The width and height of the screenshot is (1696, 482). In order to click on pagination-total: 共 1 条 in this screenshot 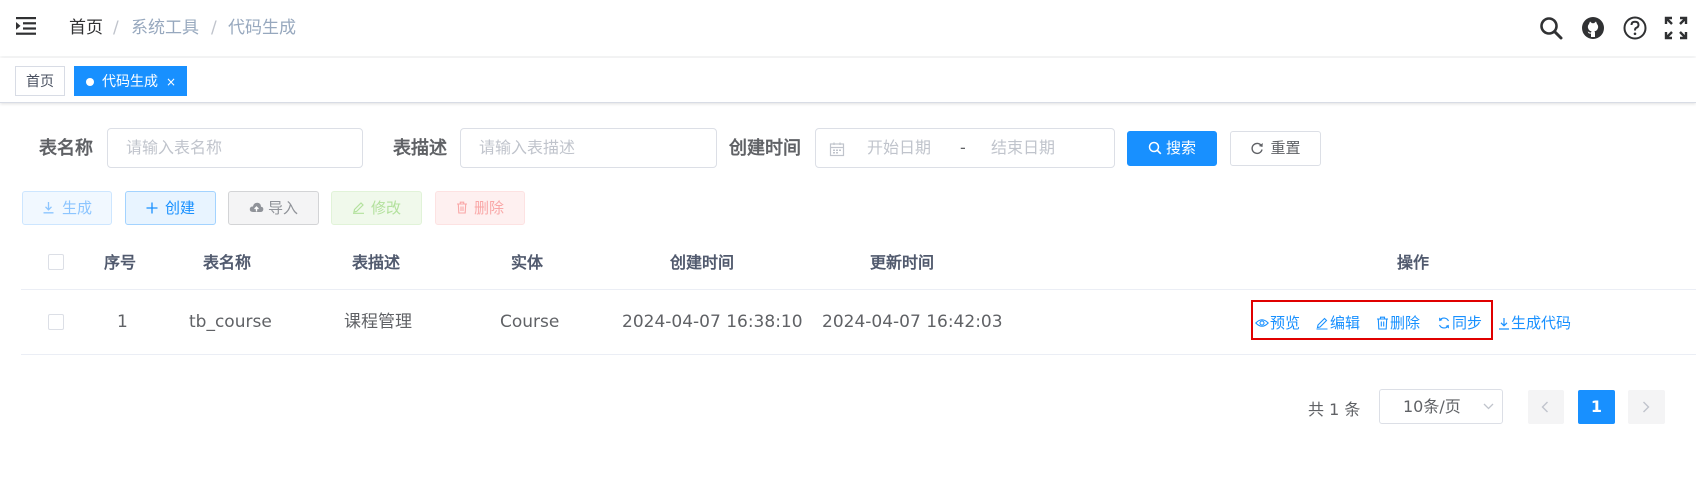, I will do `click(1334, 409)`.